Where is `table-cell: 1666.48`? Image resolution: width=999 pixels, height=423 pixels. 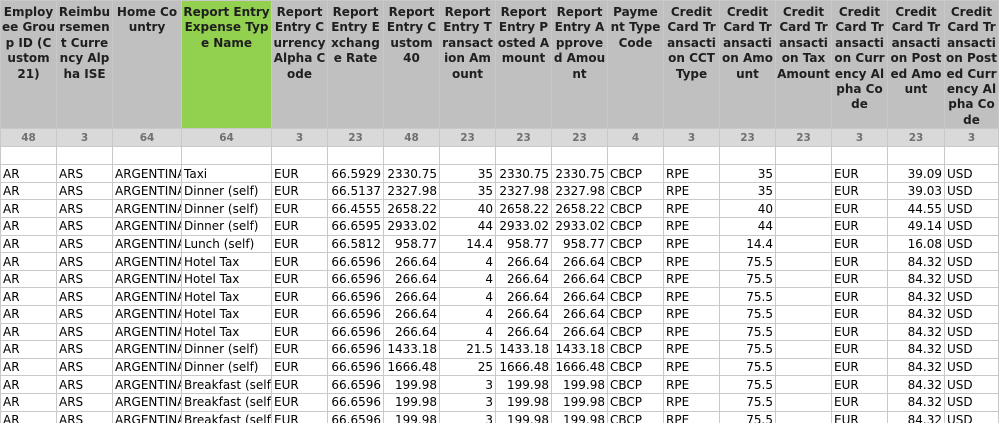
table-cell: 1666.48 is located at coordinates (523, 367).